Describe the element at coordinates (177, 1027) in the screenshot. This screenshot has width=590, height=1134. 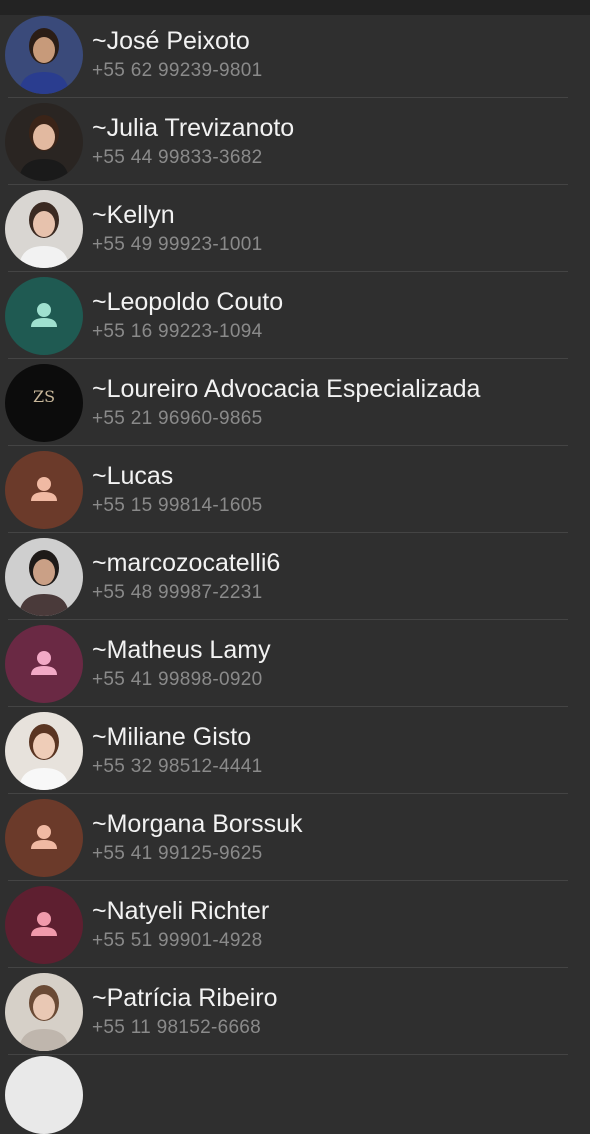
I see `contact-phone: +55 11 98152-6668` at that location.